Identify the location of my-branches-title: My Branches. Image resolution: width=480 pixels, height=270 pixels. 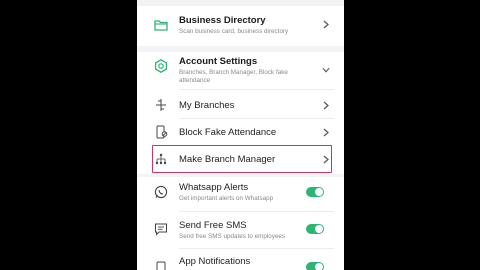
(207, 105).